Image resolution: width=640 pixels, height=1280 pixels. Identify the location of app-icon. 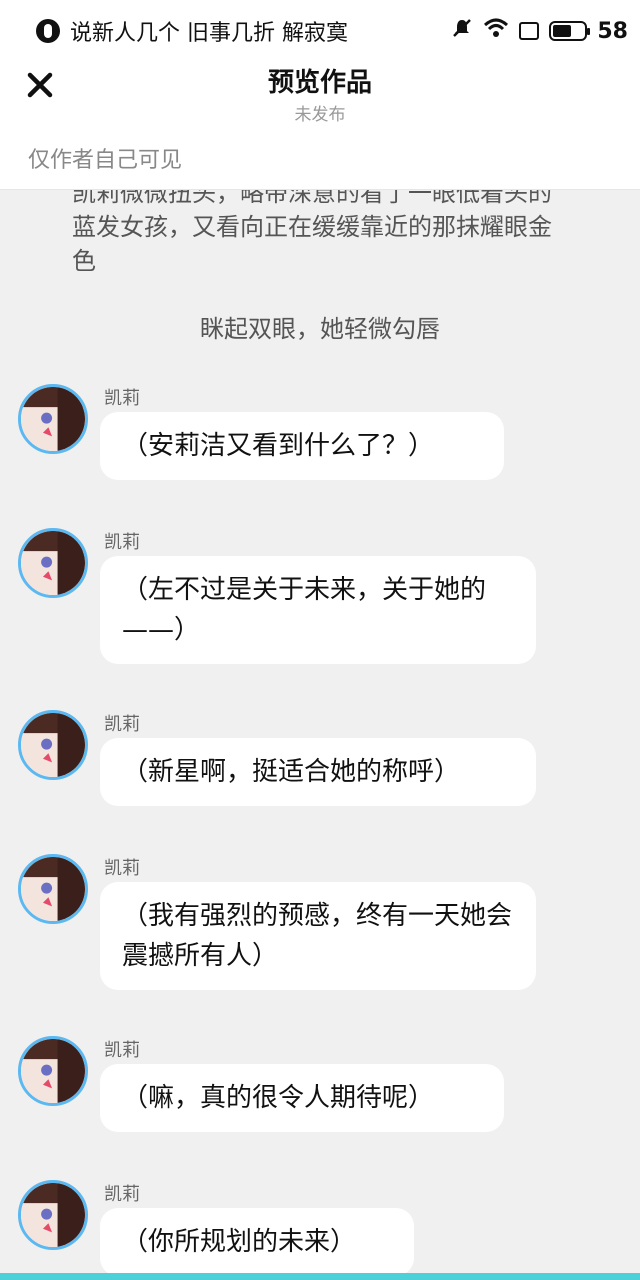
(48, 31).